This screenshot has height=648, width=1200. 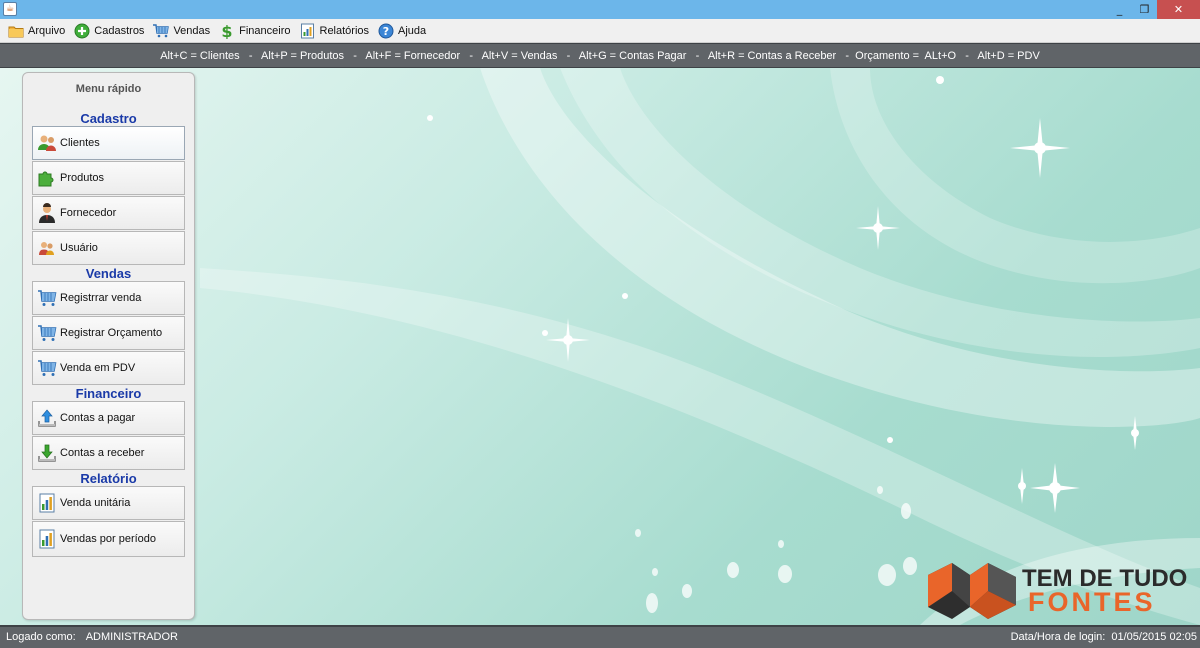 What do you see at coordinates (192, 30) in the screenshot?
I see `menu-vendas-label: Vendas` at bounding box center [192, 30].